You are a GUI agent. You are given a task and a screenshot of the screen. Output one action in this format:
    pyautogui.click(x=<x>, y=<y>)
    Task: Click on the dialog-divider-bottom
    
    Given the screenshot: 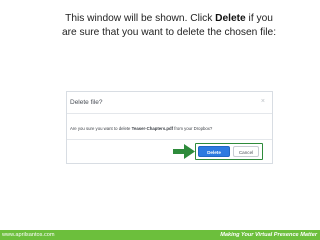 What is the action you would take?
    pyautogui.click(x=169, y=139)
    